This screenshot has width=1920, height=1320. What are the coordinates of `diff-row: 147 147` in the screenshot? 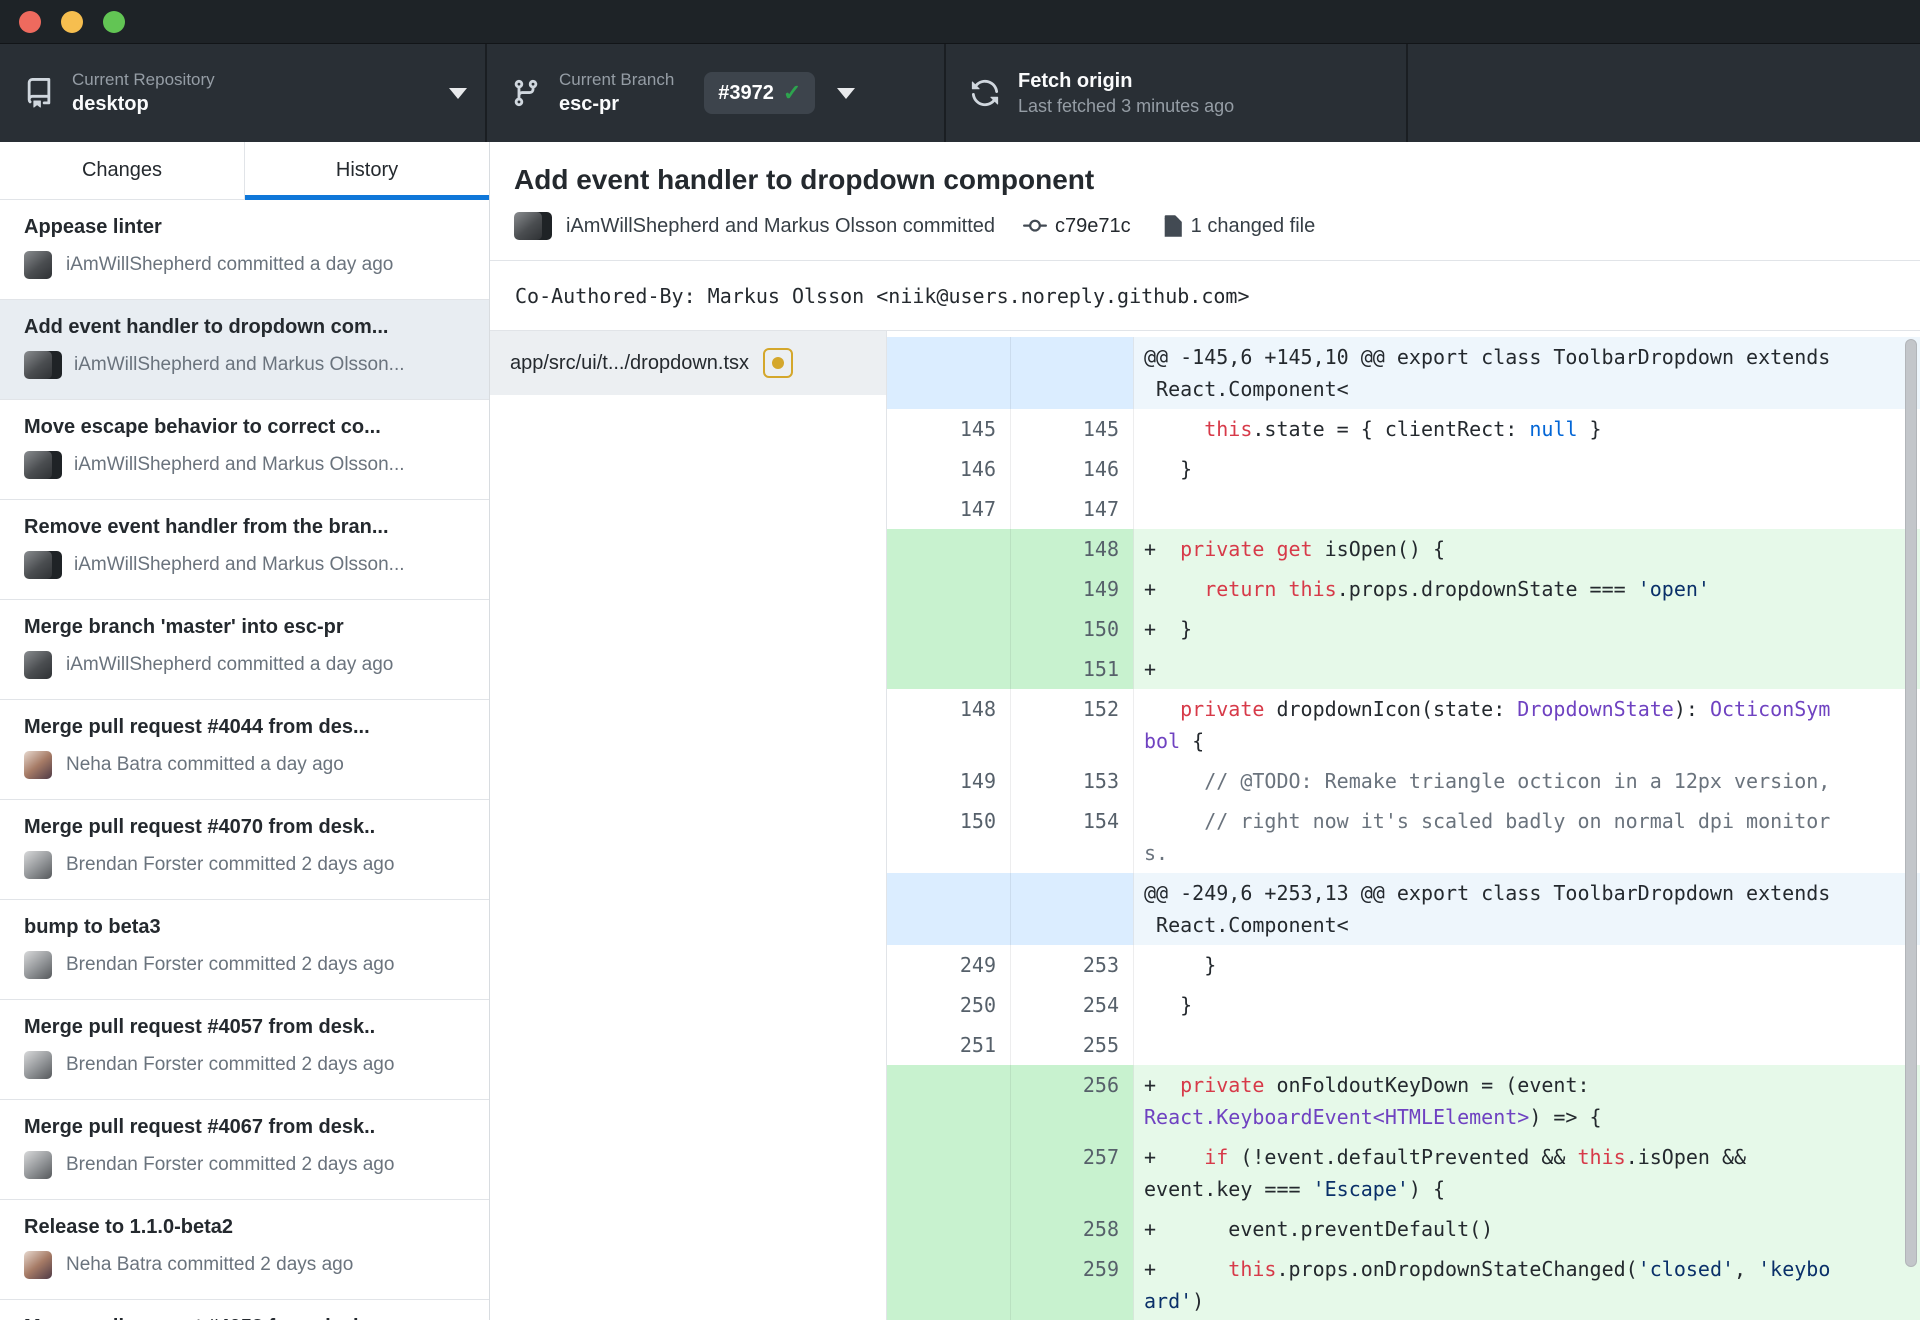 It's located at (1403, 509).